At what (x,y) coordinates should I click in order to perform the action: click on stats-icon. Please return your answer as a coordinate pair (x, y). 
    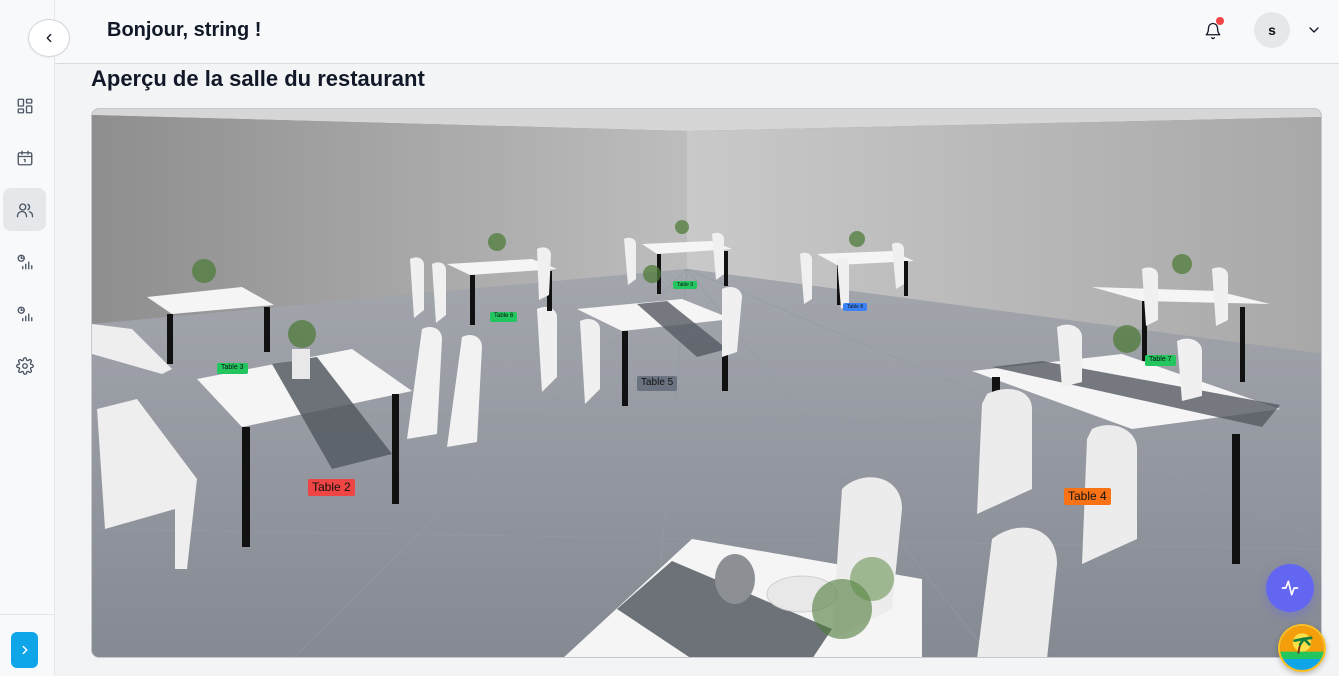
    Looking at the image, I should click on (24, 261).